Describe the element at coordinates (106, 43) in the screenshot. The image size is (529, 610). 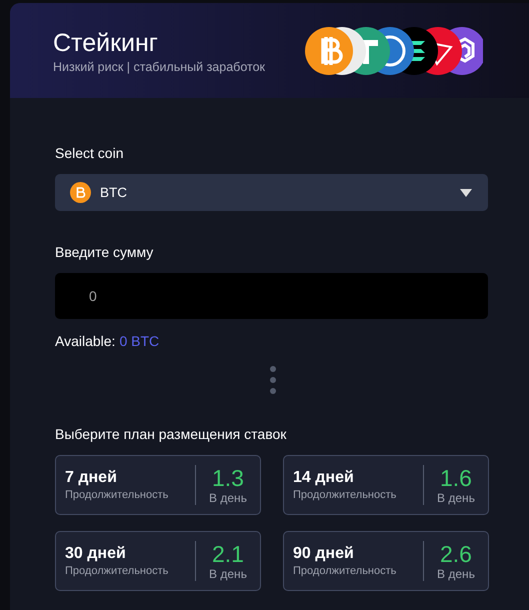
I see `page-title: Стейкинг` at that location.